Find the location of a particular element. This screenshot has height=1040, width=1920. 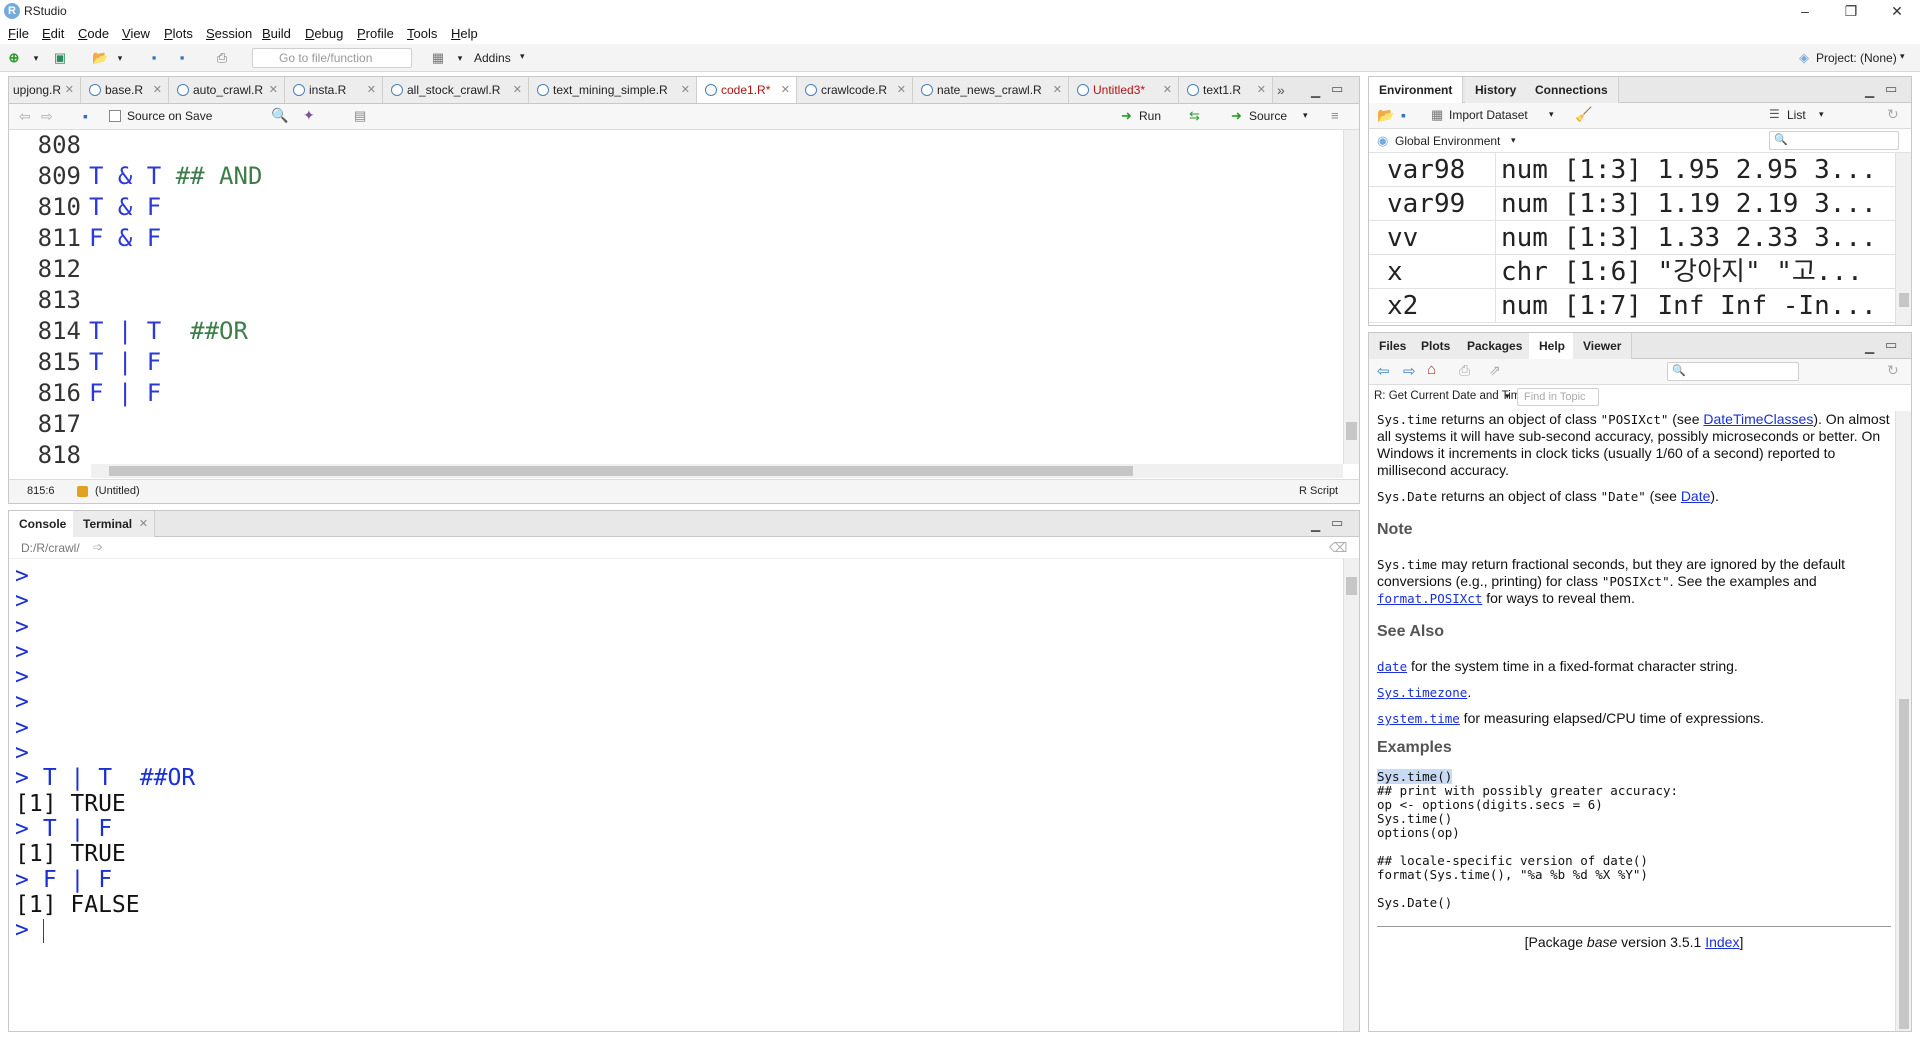

environment-scope-selector: Global Environment is located at coordinates (1447, 141).